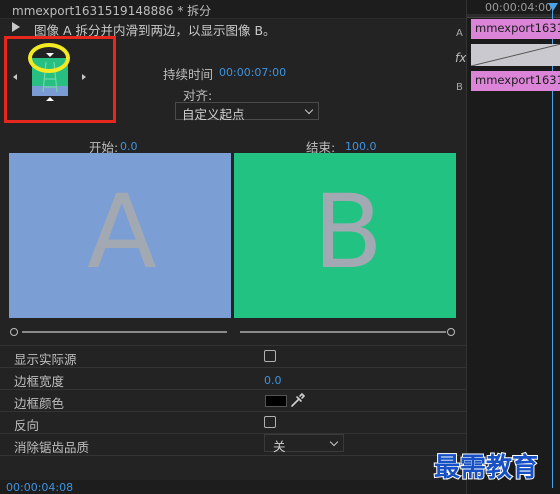  I want to click on preview-start-image: A, so click(120, 235).